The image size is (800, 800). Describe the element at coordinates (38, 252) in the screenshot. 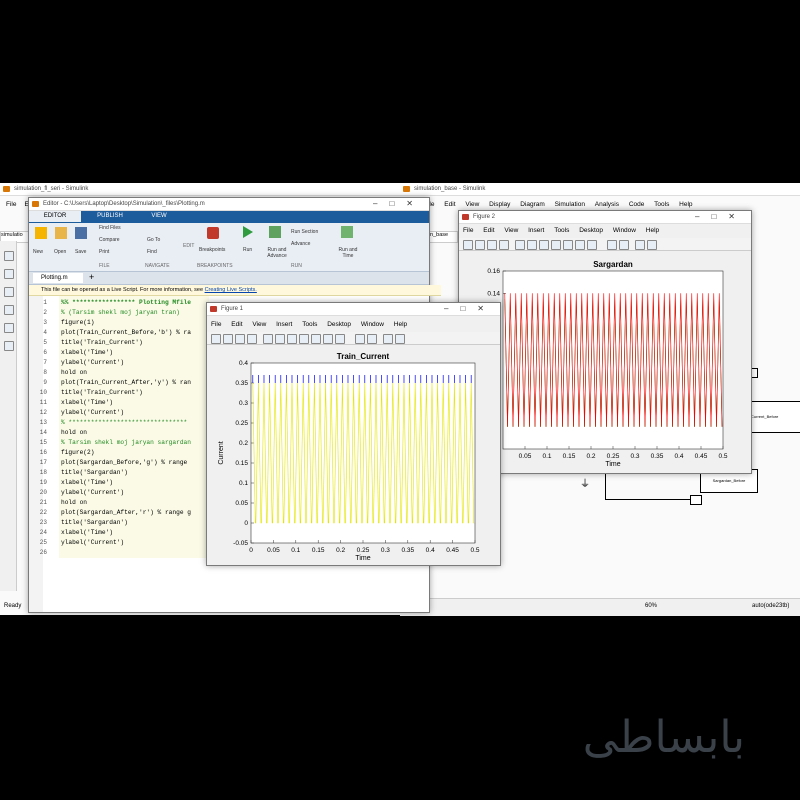

I see `new-button: New` at that location.